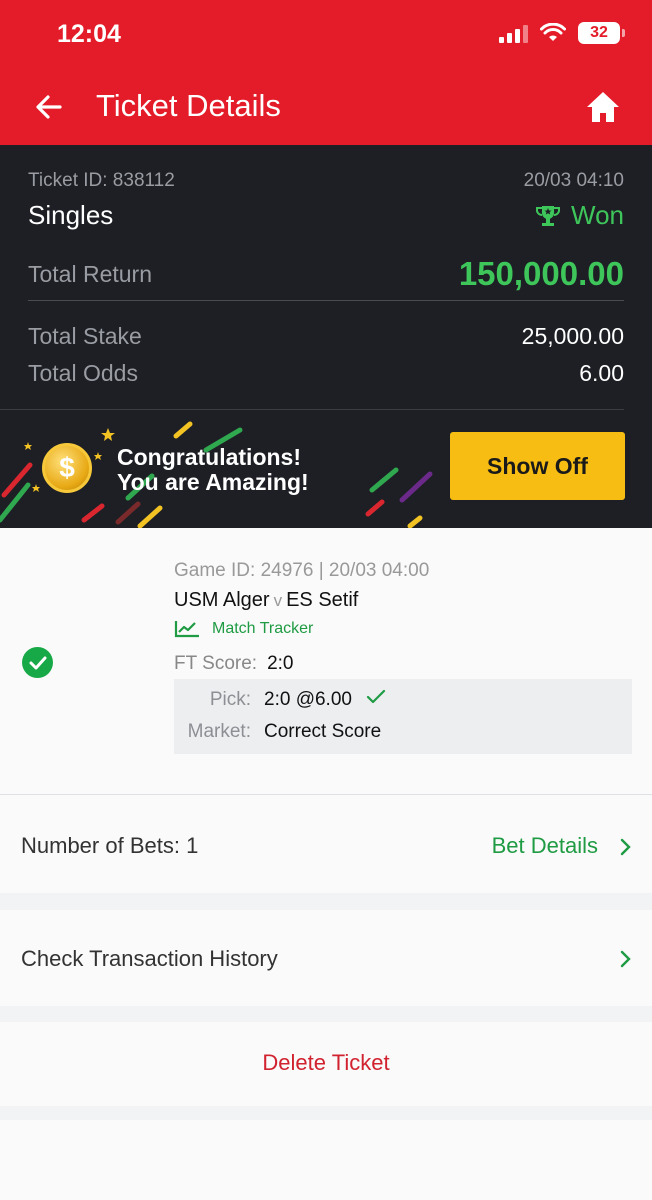 The image size is (652, 1200). What do you see at coordinates (89, 34) in the screenshot?
I see `status-time: 12:04` at bounding box center [89, 34].